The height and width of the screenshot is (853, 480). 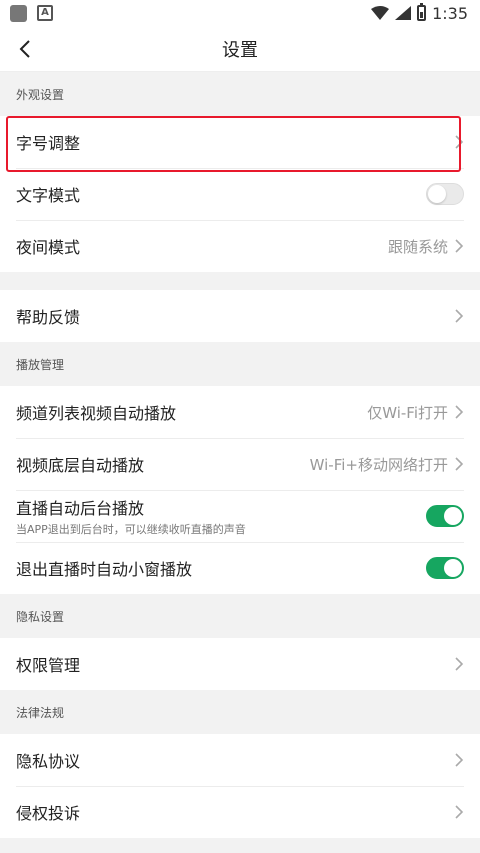 What do you see at coordinates (45, 13) in the screenshot?
I see `a-notification-icon: A` at bounding box center [45, 13].